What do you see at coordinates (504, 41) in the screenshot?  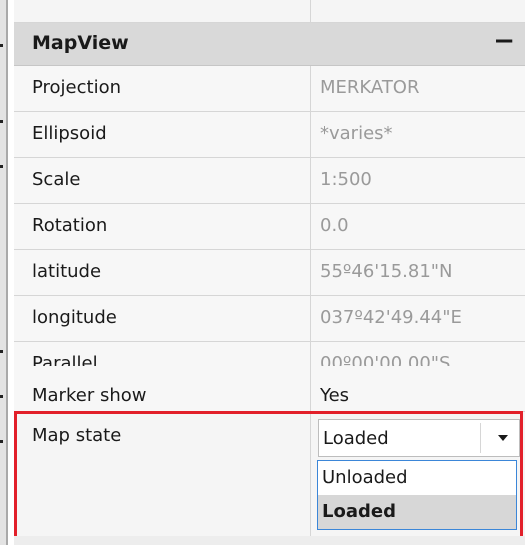 I see `collapse-icon: −` at bounding box center [504, 41].